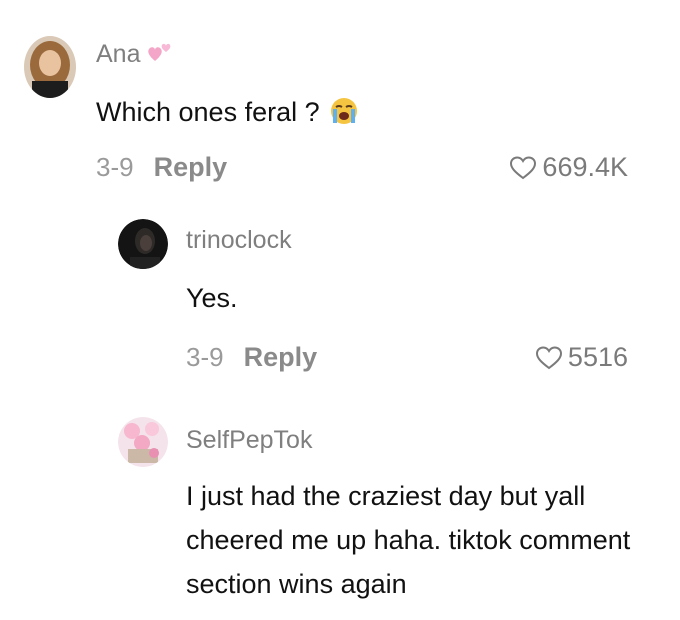 This screenshot has width=680, height=620. Describe the element at coordinates (249, 440) in the screenshot. I see `username: SelfPepTok` at that location.